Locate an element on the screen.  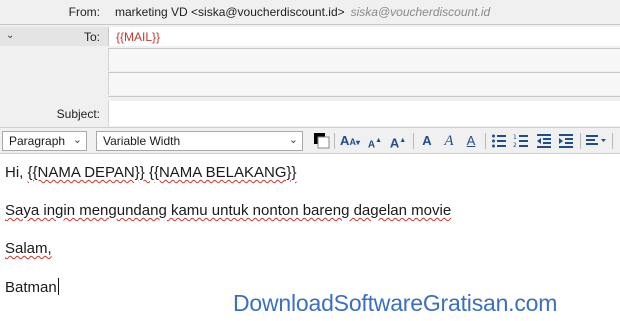
text-cursor is located at coordinates (58, 286).